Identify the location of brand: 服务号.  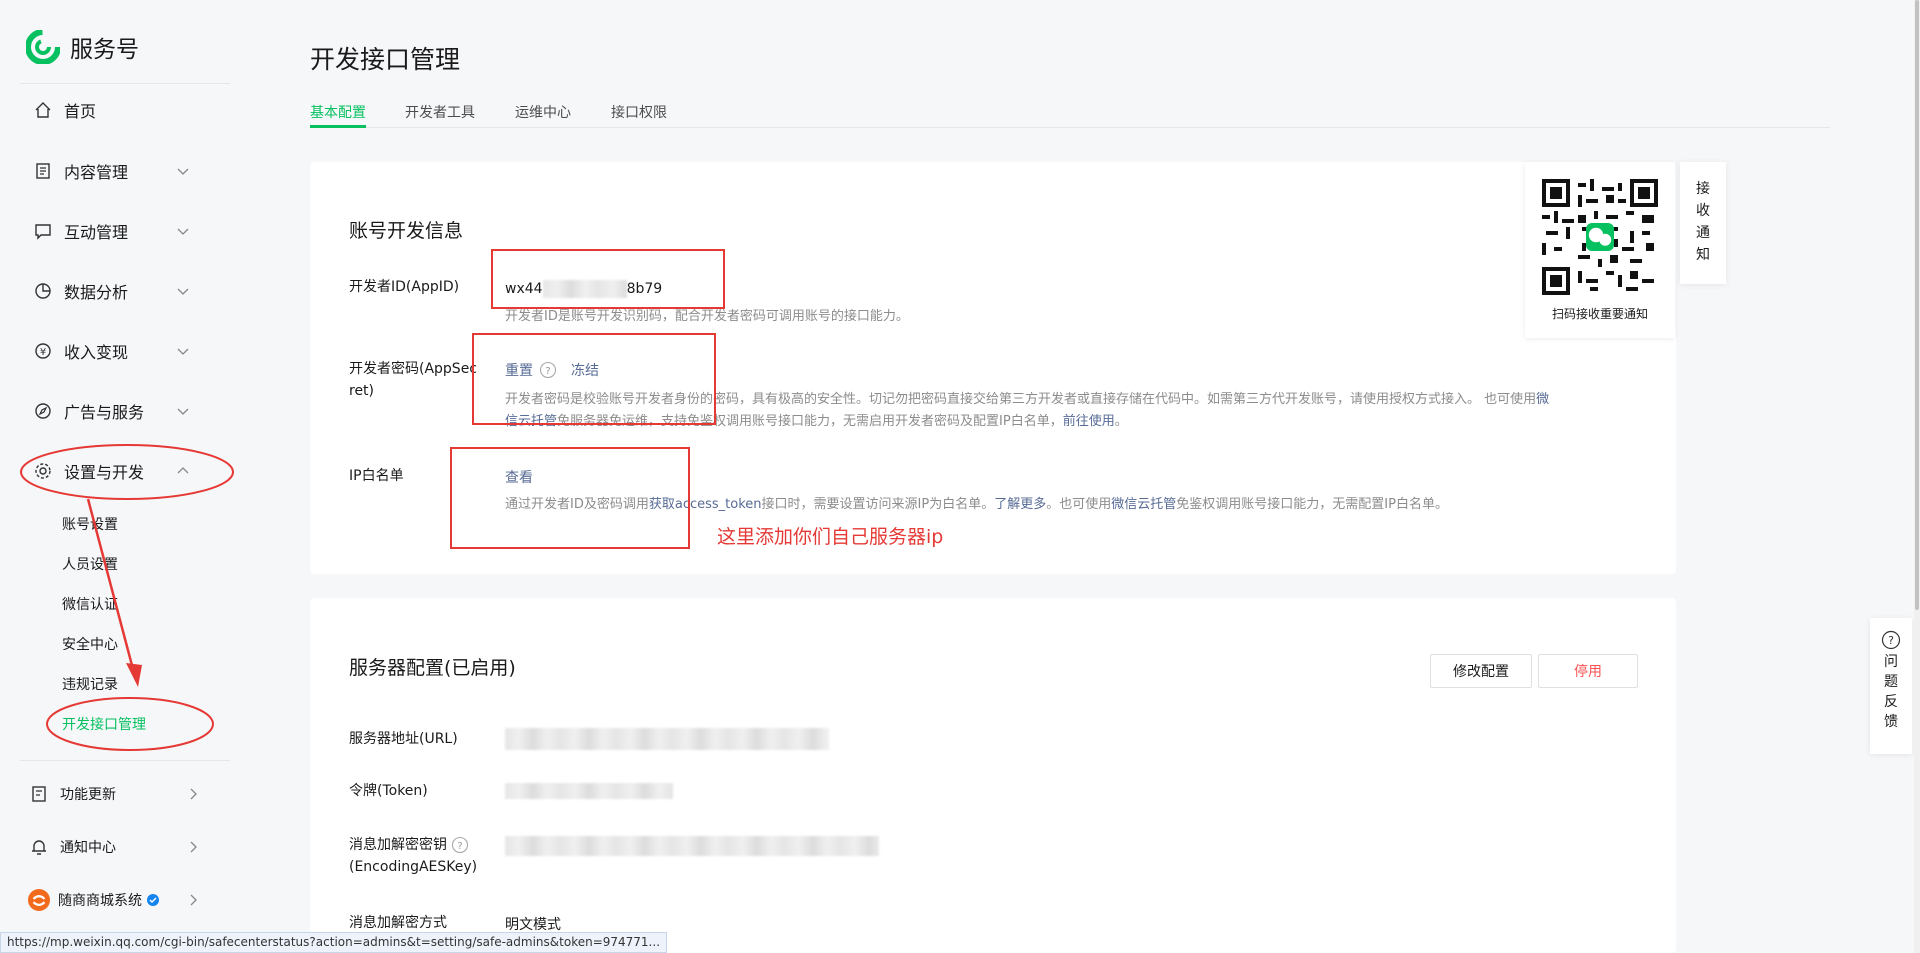
(82, 47).